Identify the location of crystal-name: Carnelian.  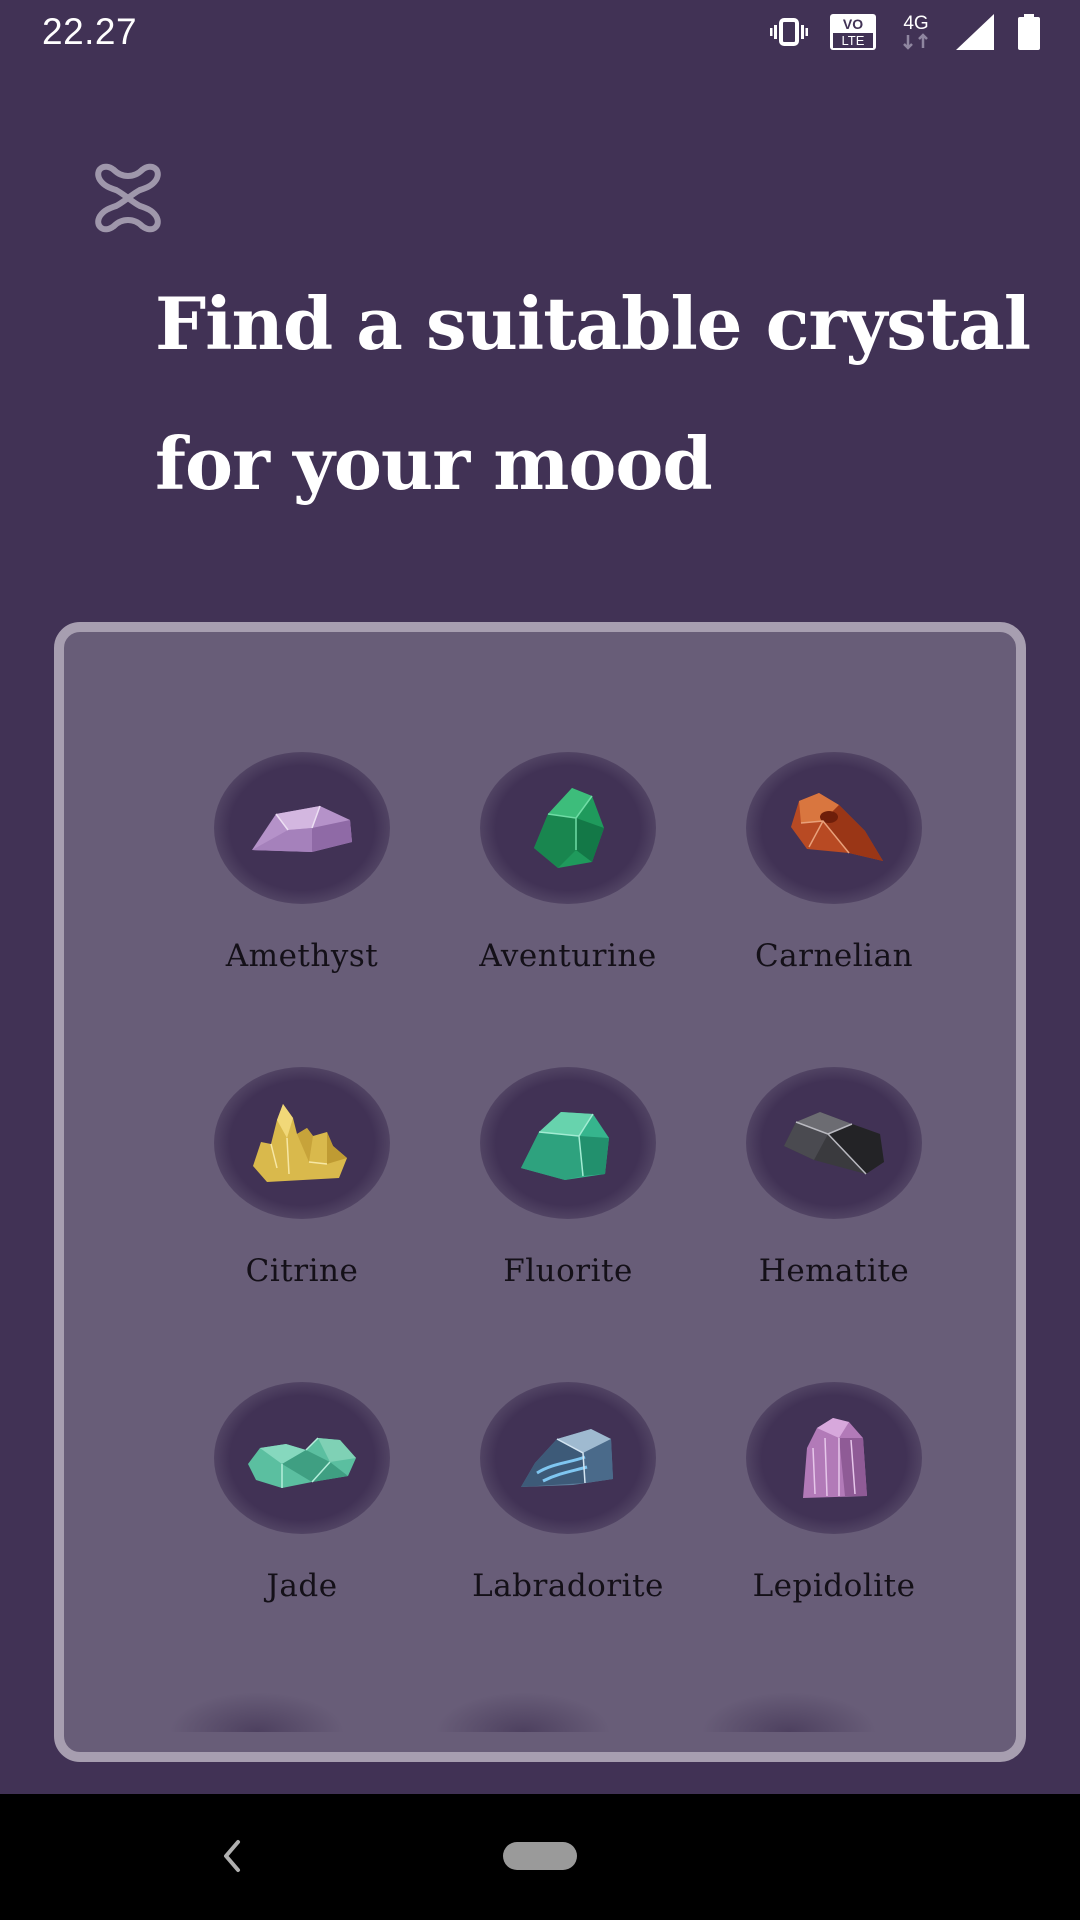
(834, 956).